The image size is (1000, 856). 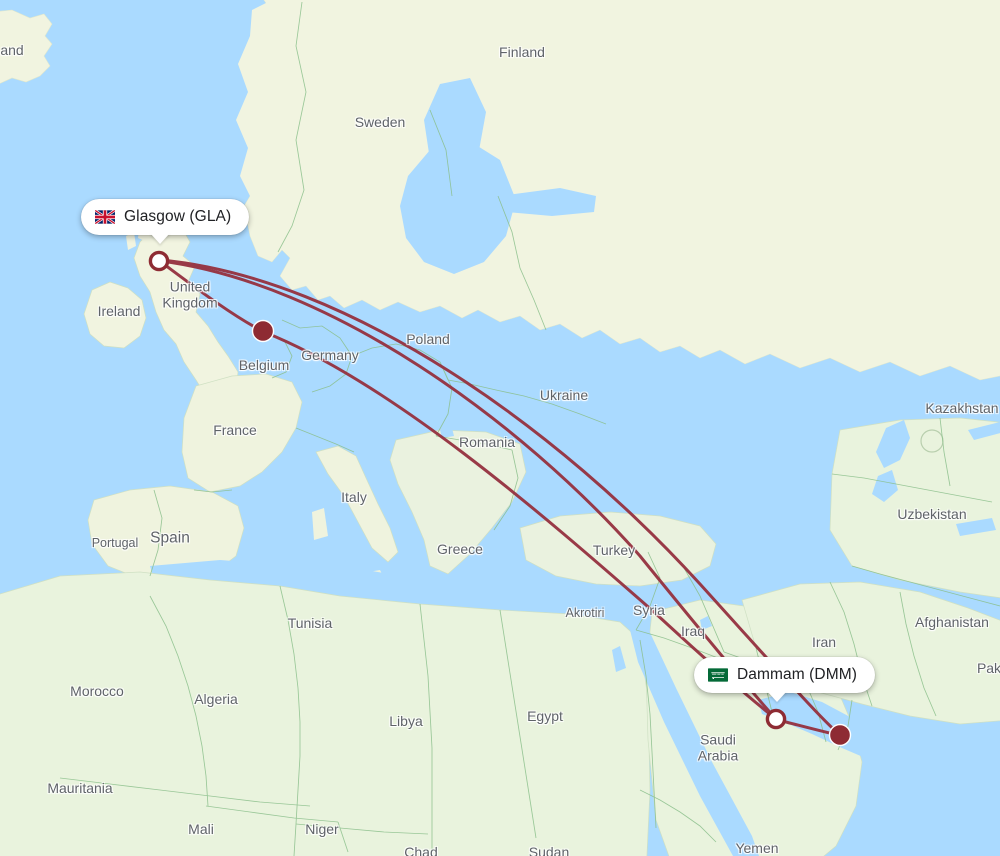 What do you see at coordinates (718, 675) in the screenshot?
I see `saudi-flag` at bounding box center [718, 675].